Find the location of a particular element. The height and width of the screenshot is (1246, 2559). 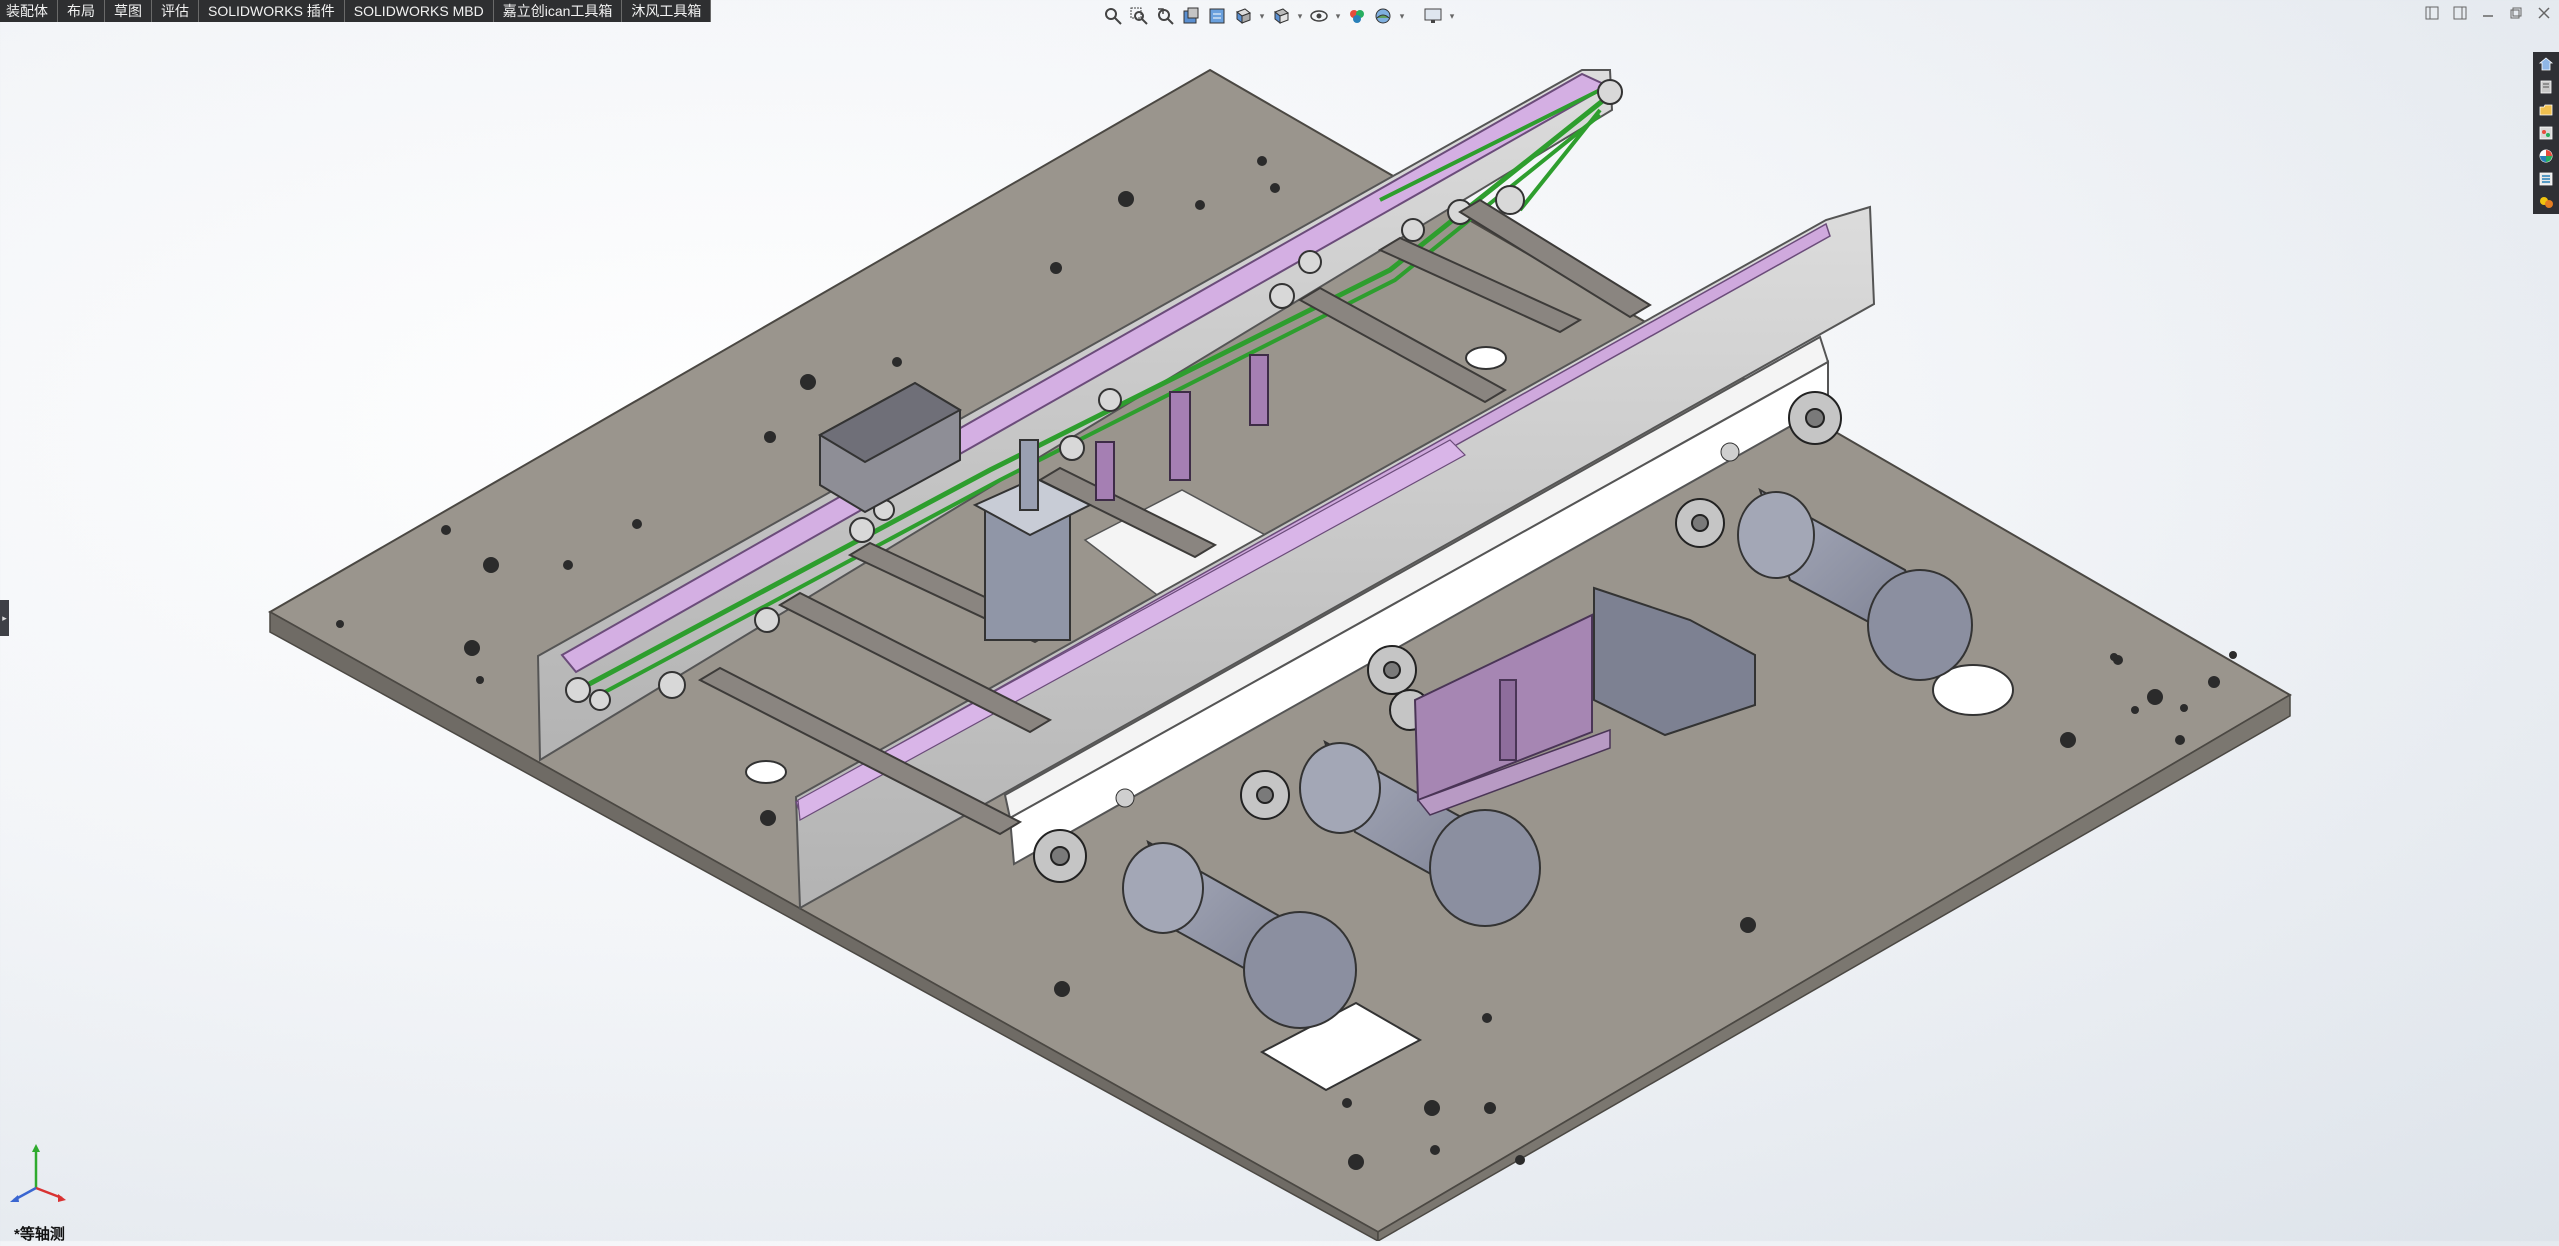

feature-manager-toggle: ▸ is located at coordinates (4, 618).